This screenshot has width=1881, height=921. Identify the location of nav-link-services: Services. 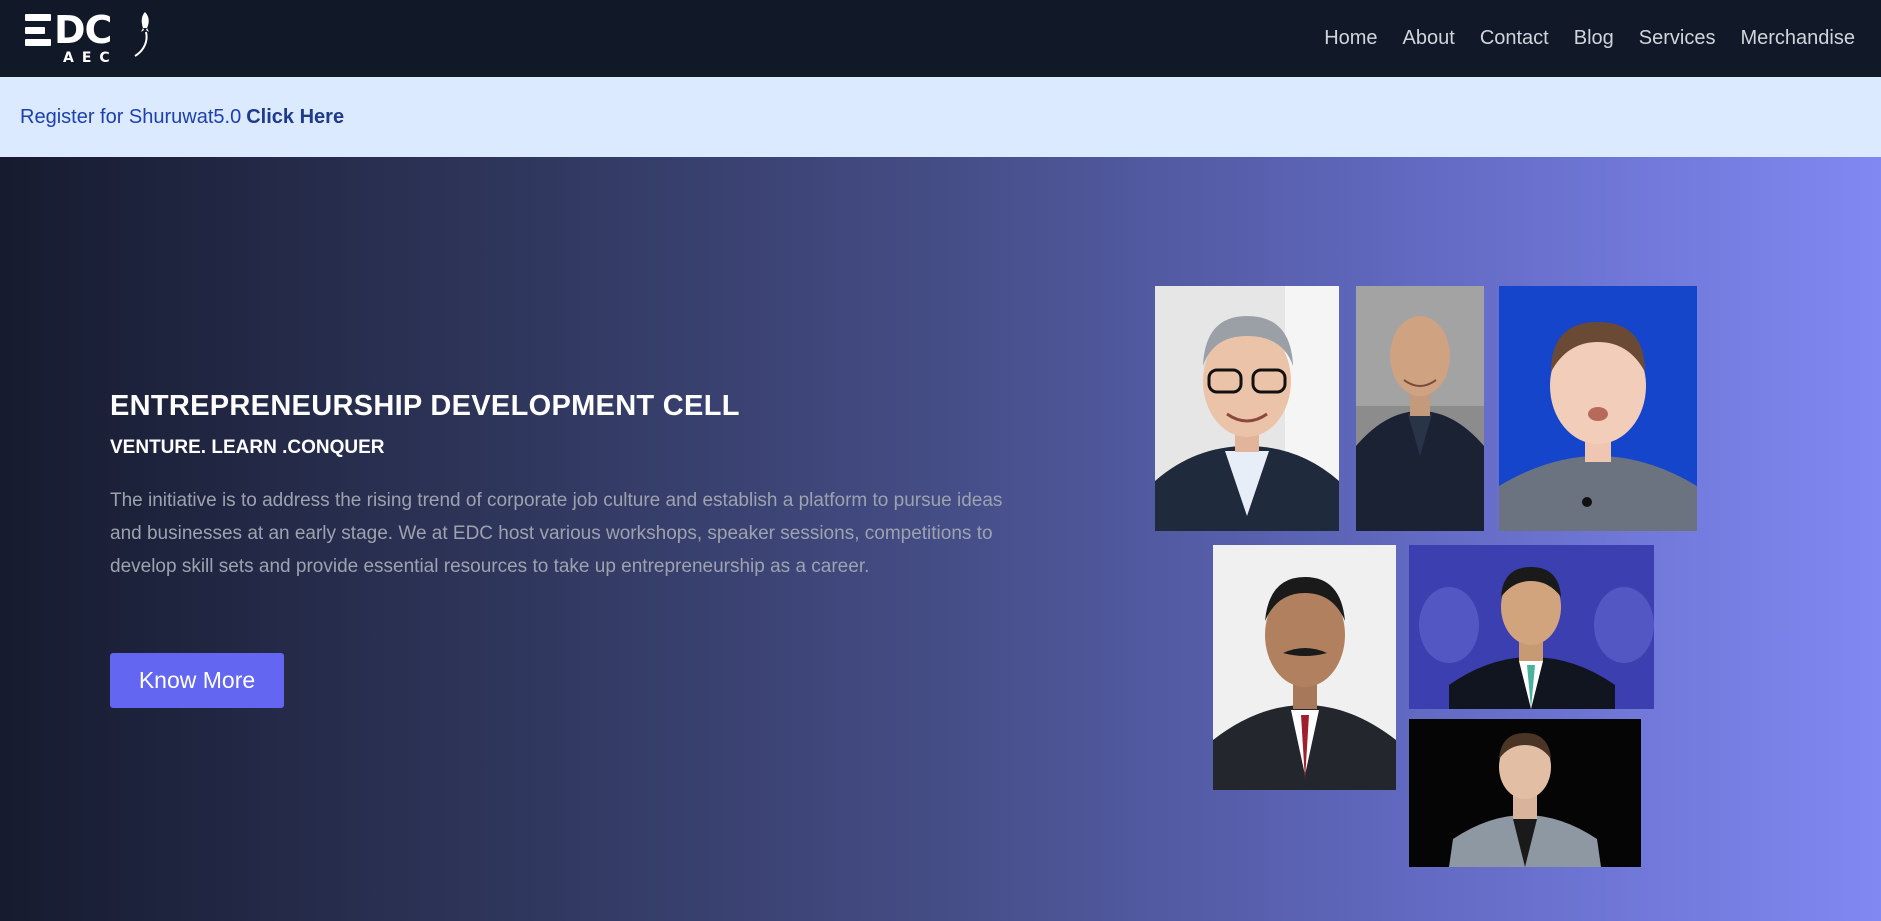
(1677, 38).